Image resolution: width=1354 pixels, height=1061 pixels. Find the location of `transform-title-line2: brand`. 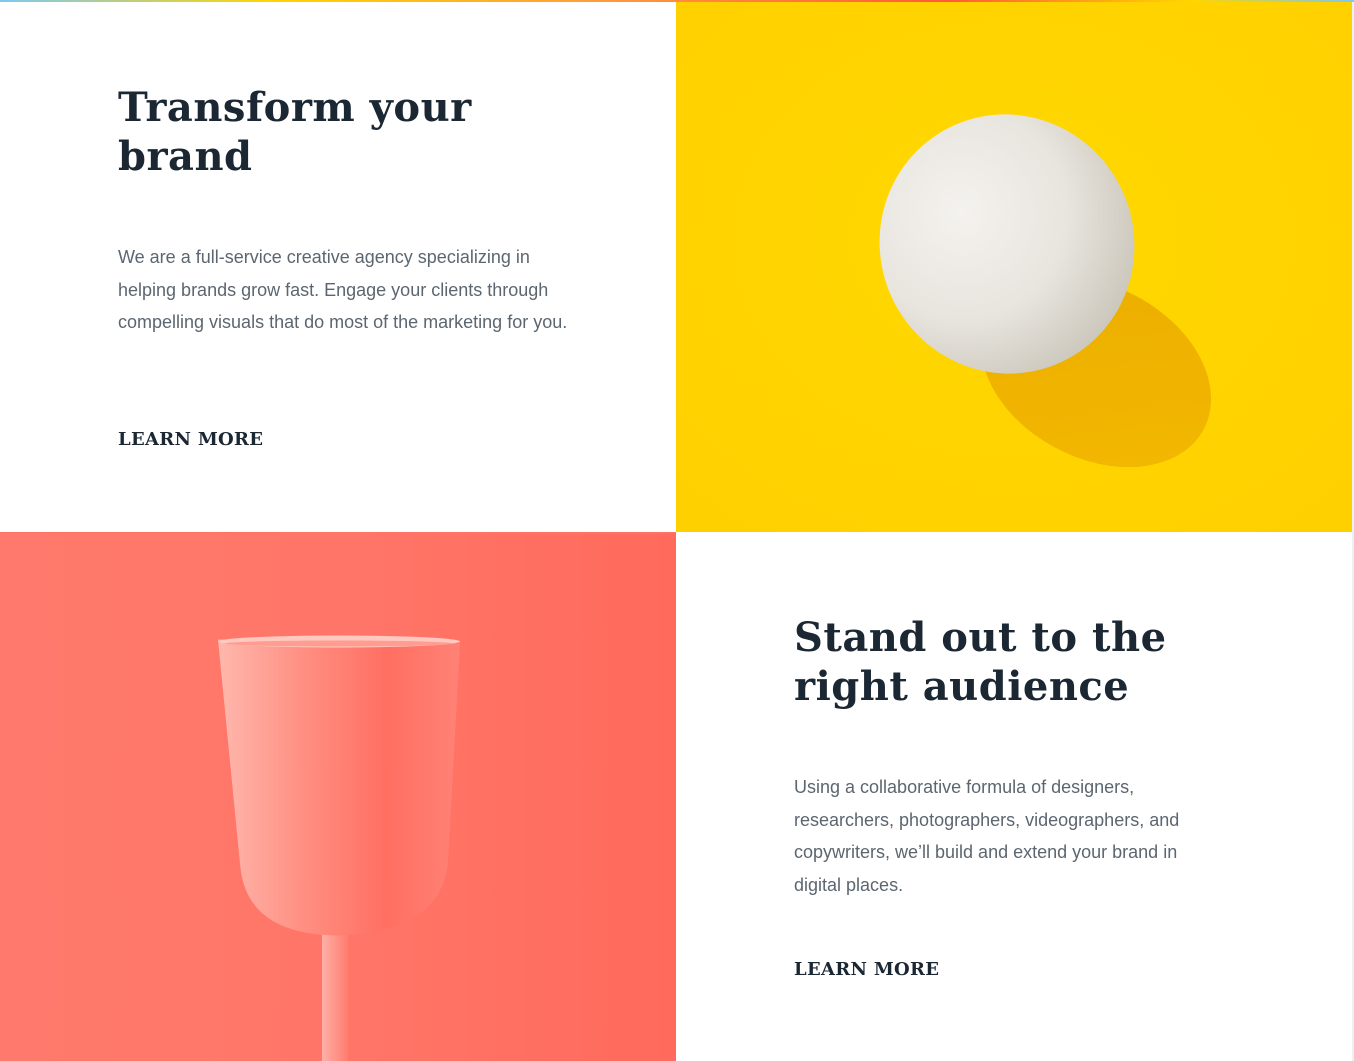

transform-title-line2: brand is located at coordinates (185, 156).